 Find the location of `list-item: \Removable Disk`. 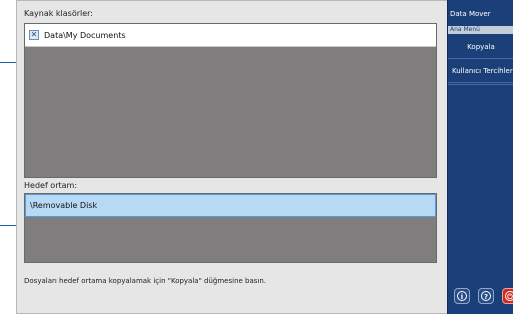

list-item: \Removable Disk is located at coordinates (230, 205).